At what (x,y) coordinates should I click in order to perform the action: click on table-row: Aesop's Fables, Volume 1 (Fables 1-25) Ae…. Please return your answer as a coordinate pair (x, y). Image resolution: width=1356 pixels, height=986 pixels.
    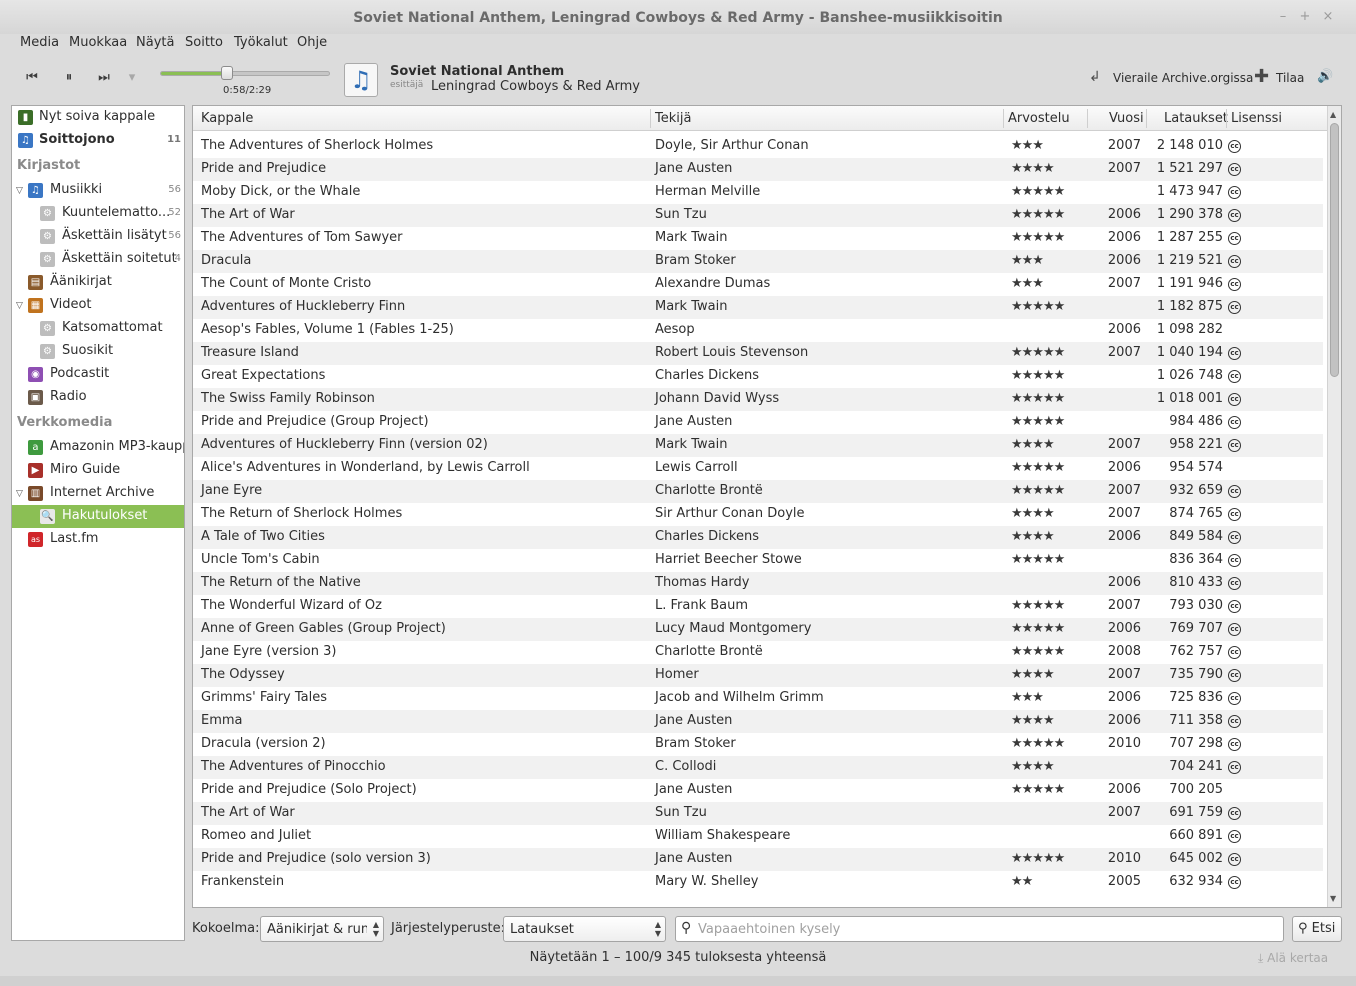
    Looking at the image, I should click on (758, 330).